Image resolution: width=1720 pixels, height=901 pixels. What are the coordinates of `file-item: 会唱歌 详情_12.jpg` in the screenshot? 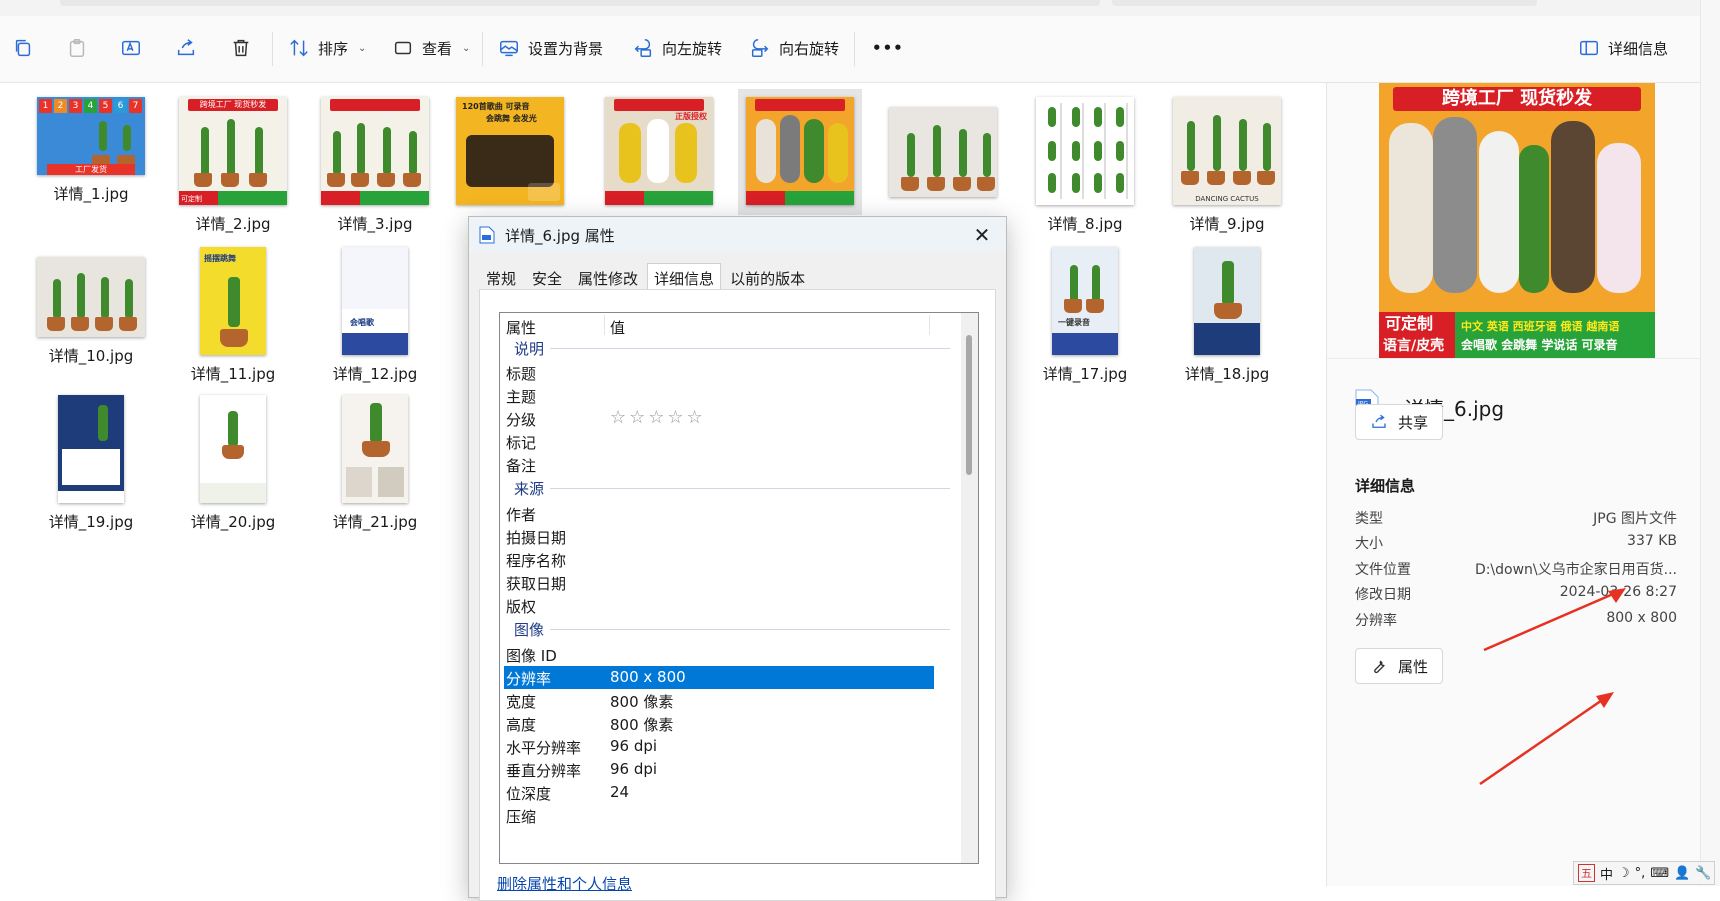 It's located at (375, 315).